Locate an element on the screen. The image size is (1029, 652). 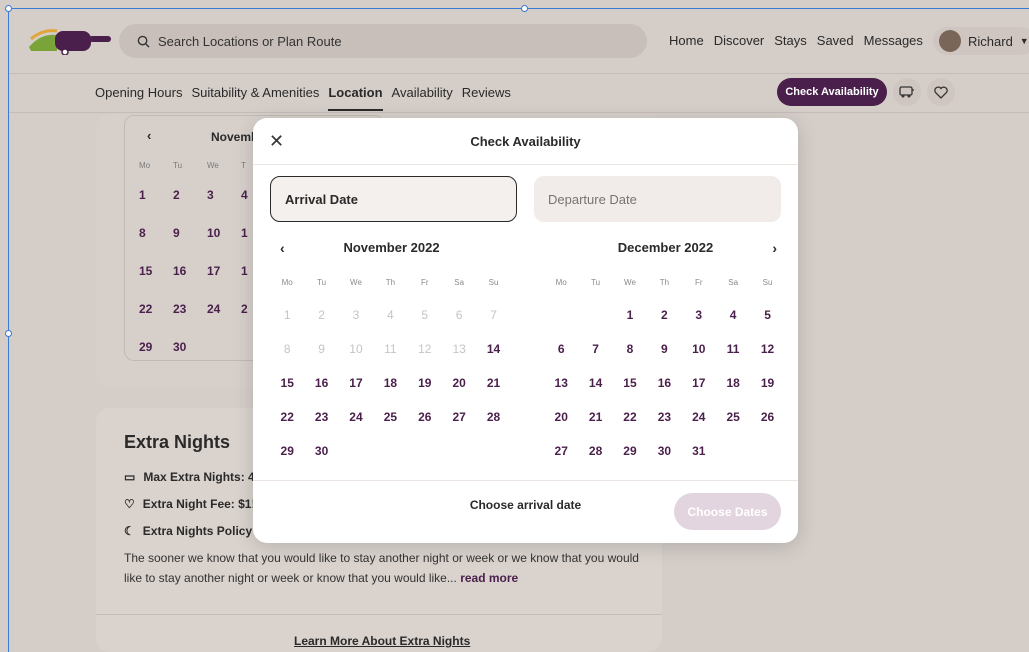
chevron-right-icon: › is located at coordinates (774, 248).